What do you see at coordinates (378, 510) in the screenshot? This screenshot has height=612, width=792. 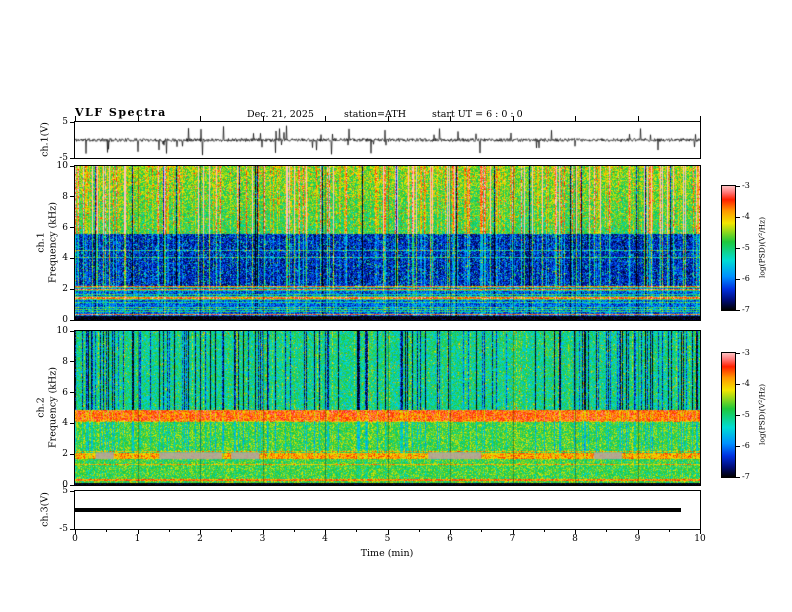 I see `ch3-signal-line` at bounding box center [378, 510].